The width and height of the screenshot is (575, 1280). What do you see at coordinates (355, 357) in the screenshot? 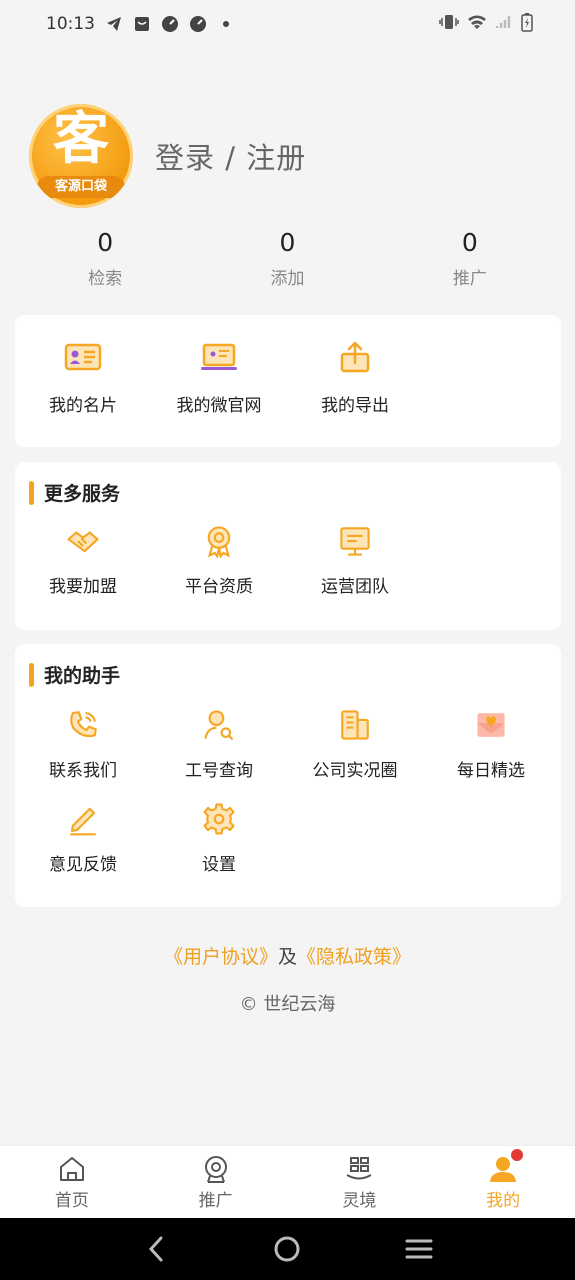
I see `export-icon` at bounding box center [355, 357].